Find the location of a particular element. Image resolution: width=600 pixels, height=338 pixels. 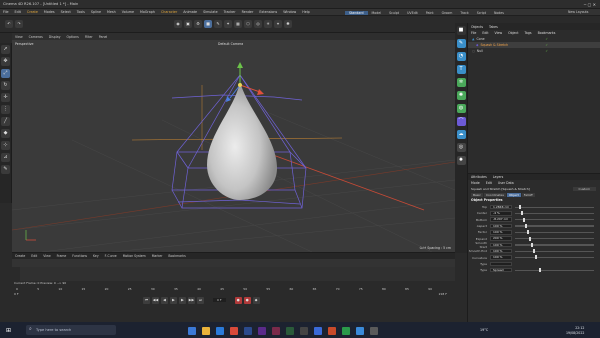

viewport-menu-display: Display is located at coordinates (55, 37).